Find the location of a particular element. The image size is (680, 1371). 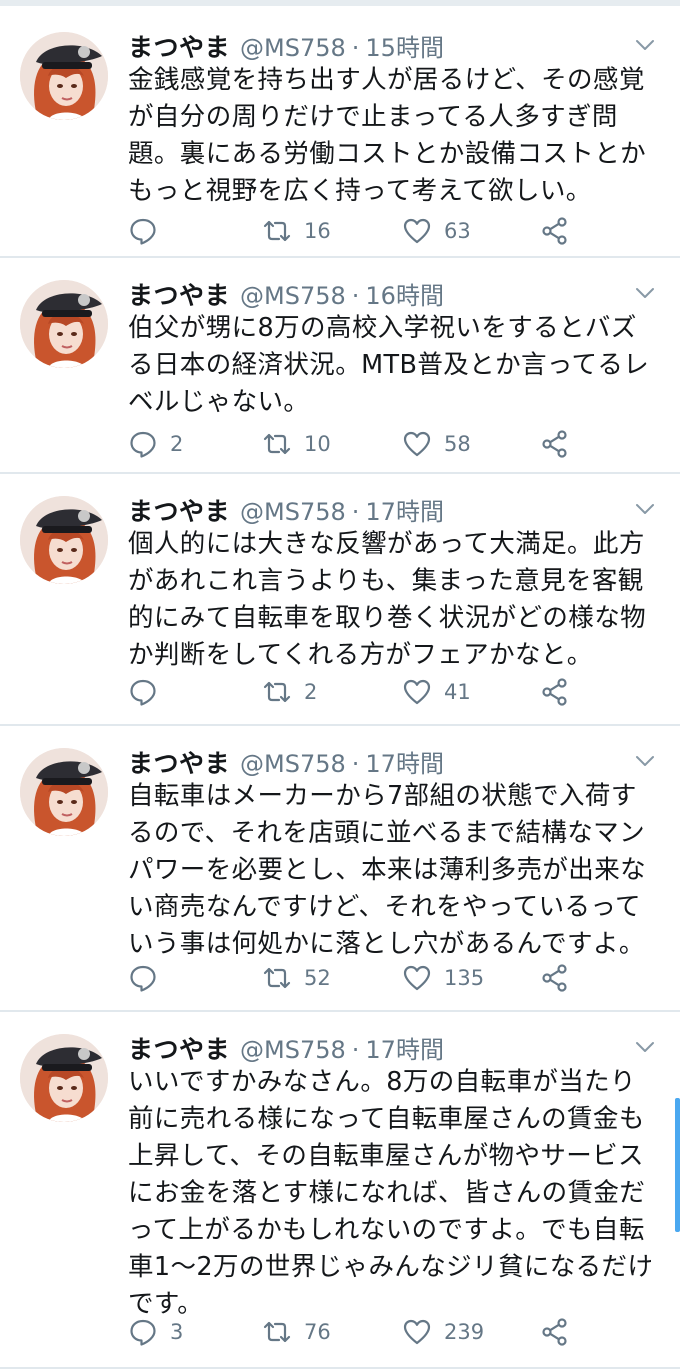

like-count: 41 is located at coordinates (457, 692).